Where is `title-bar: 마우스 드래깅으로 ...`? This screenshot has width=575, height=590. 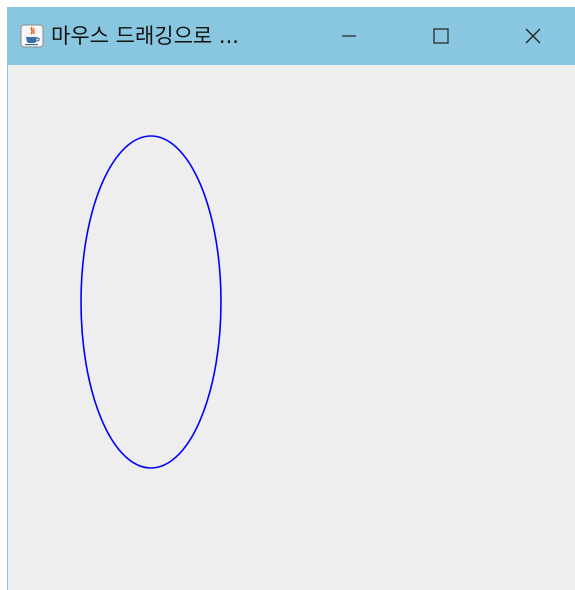
title-bar: 마우스 드래깅으로 ... is located at coordinates (291, 36).